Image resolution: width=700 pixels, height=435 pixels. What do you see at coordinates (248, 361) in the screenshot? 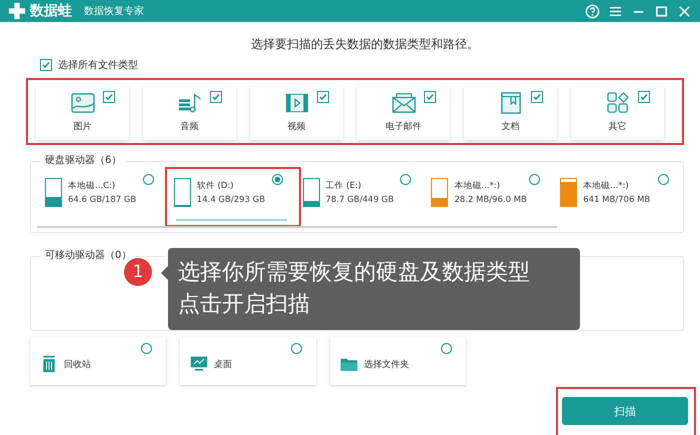
I see `location-card: 桌面` at bounding box center [248, 361].